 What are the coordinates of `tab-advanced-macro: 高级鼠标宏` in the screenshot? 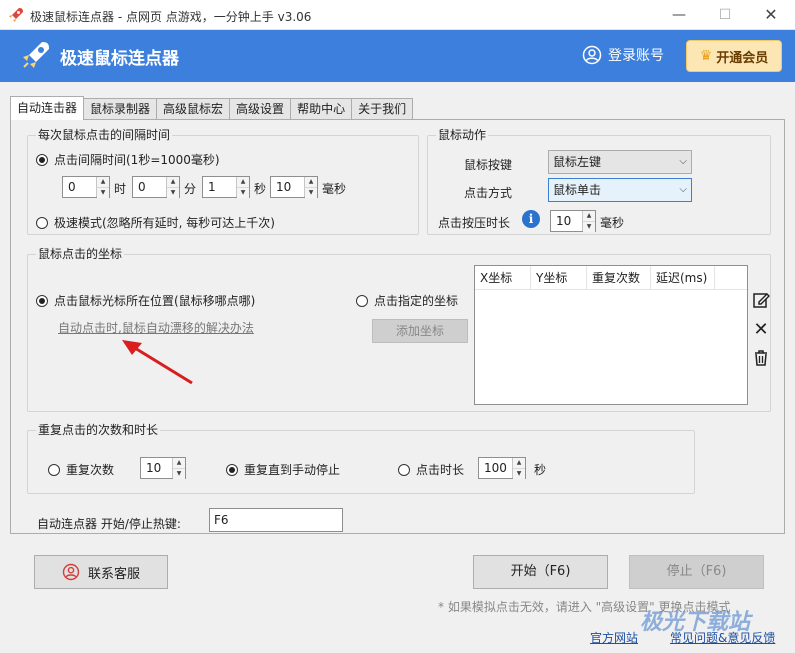 It's located at (193, 109).